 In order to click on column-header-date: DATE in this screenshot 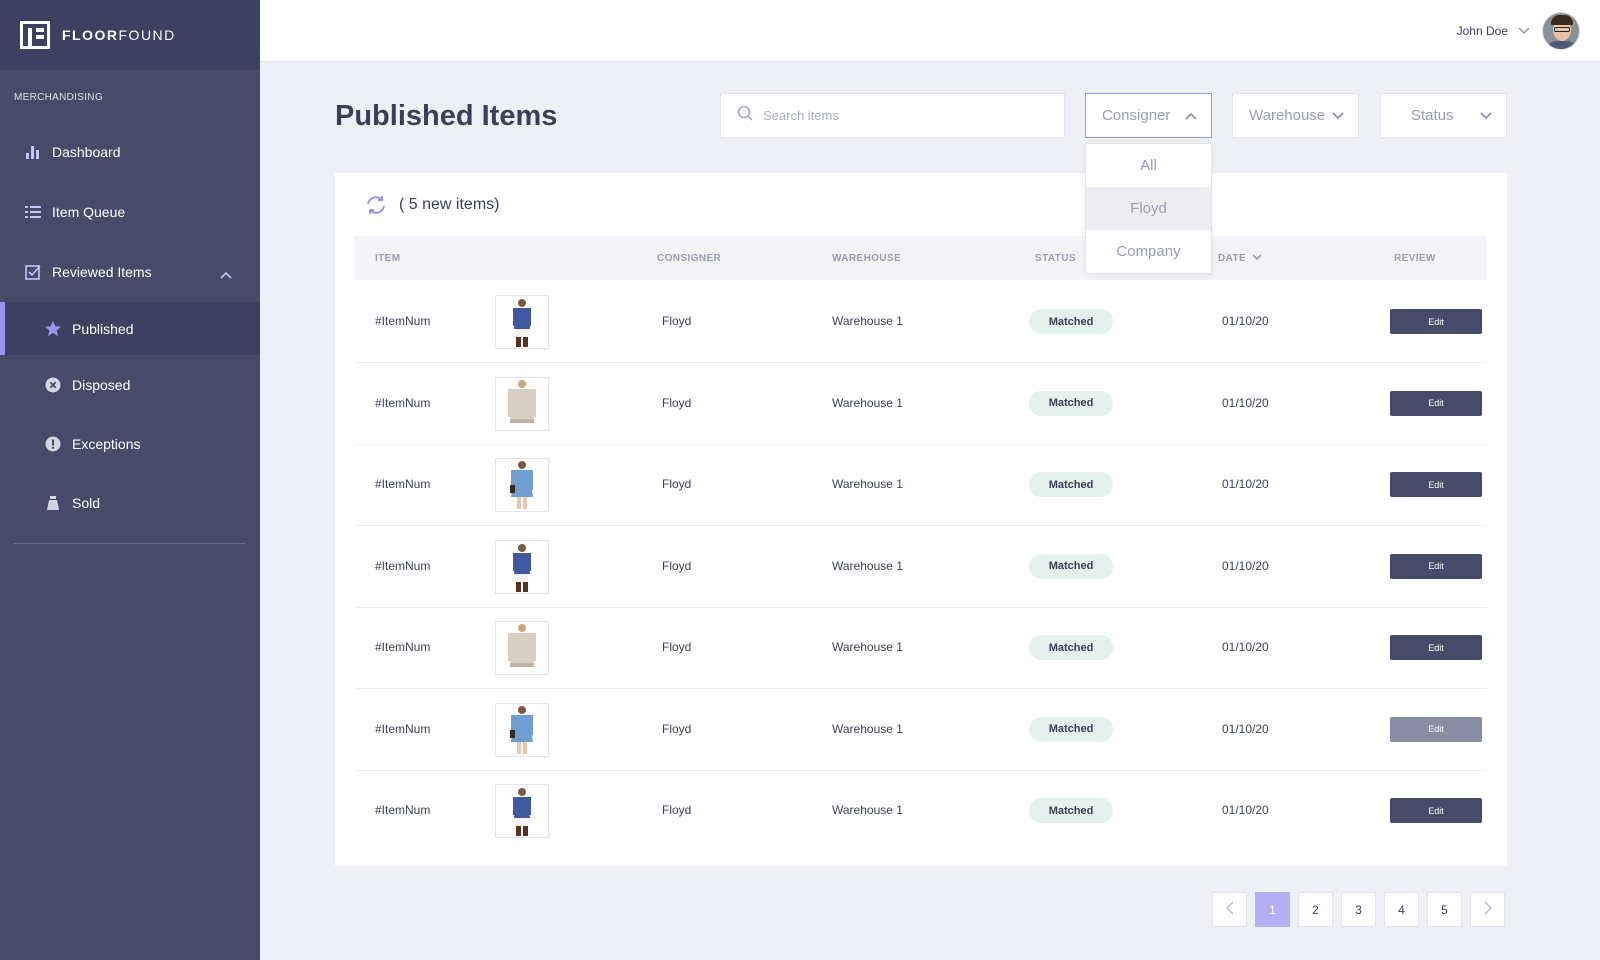, I will do `click(1240, 258)`.